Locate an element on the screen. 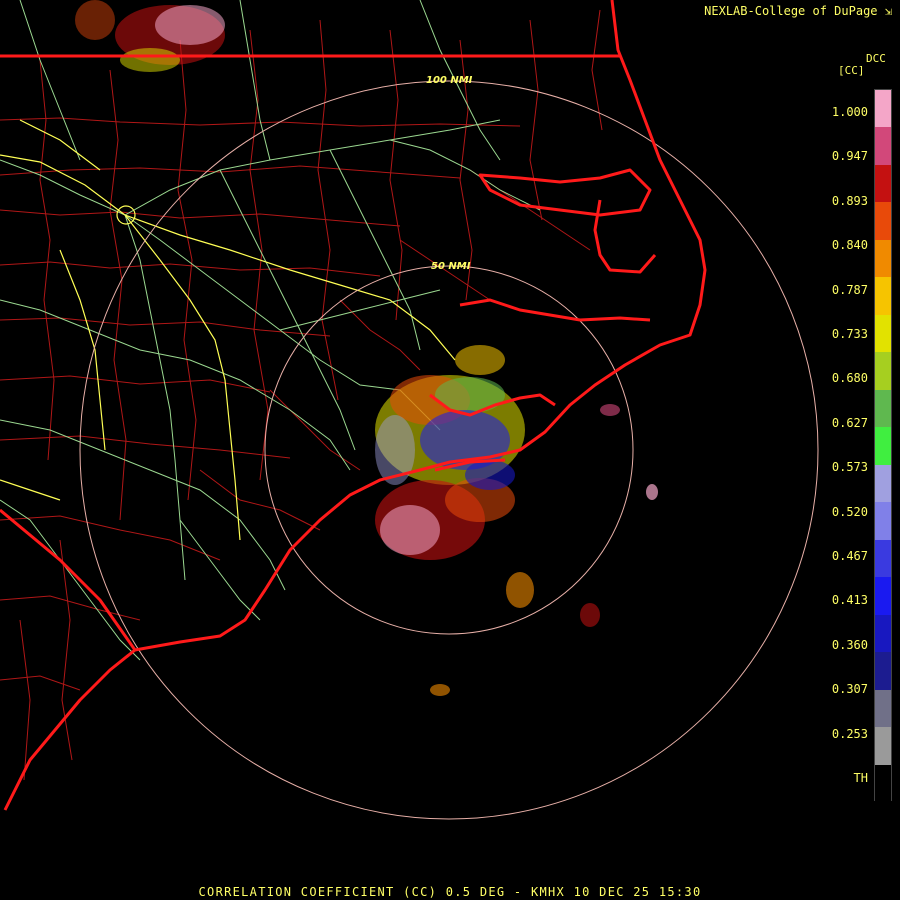 The height and width of the screenshot is (900, 900). legend-value-label: 1.000 is located at coordinates (849, 112).